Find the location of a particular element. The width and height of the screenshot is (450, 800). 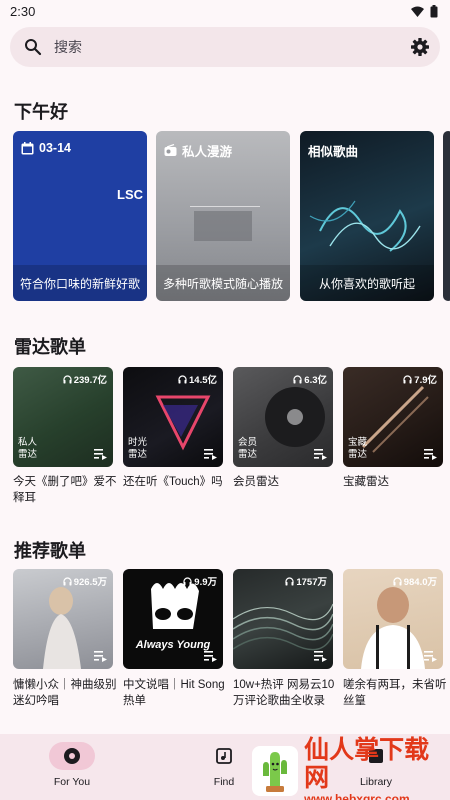

greeting-heading: 下午好 is located at coordinates (41, 112).